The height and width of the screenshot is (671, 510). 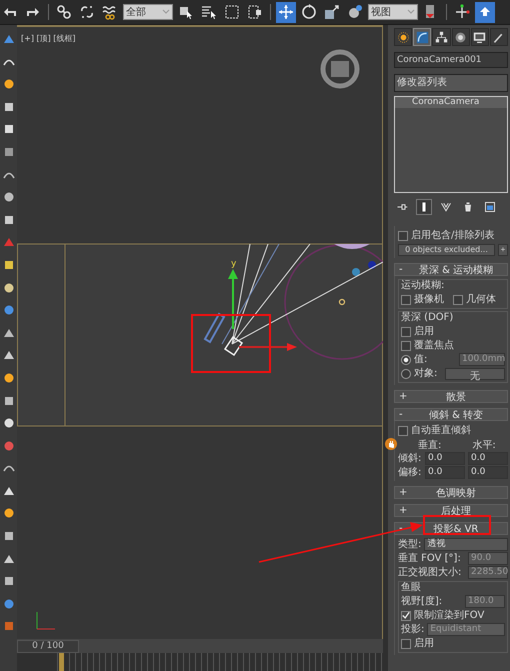 I want to click on column-label: 水平:, so click(x=484, y=445).